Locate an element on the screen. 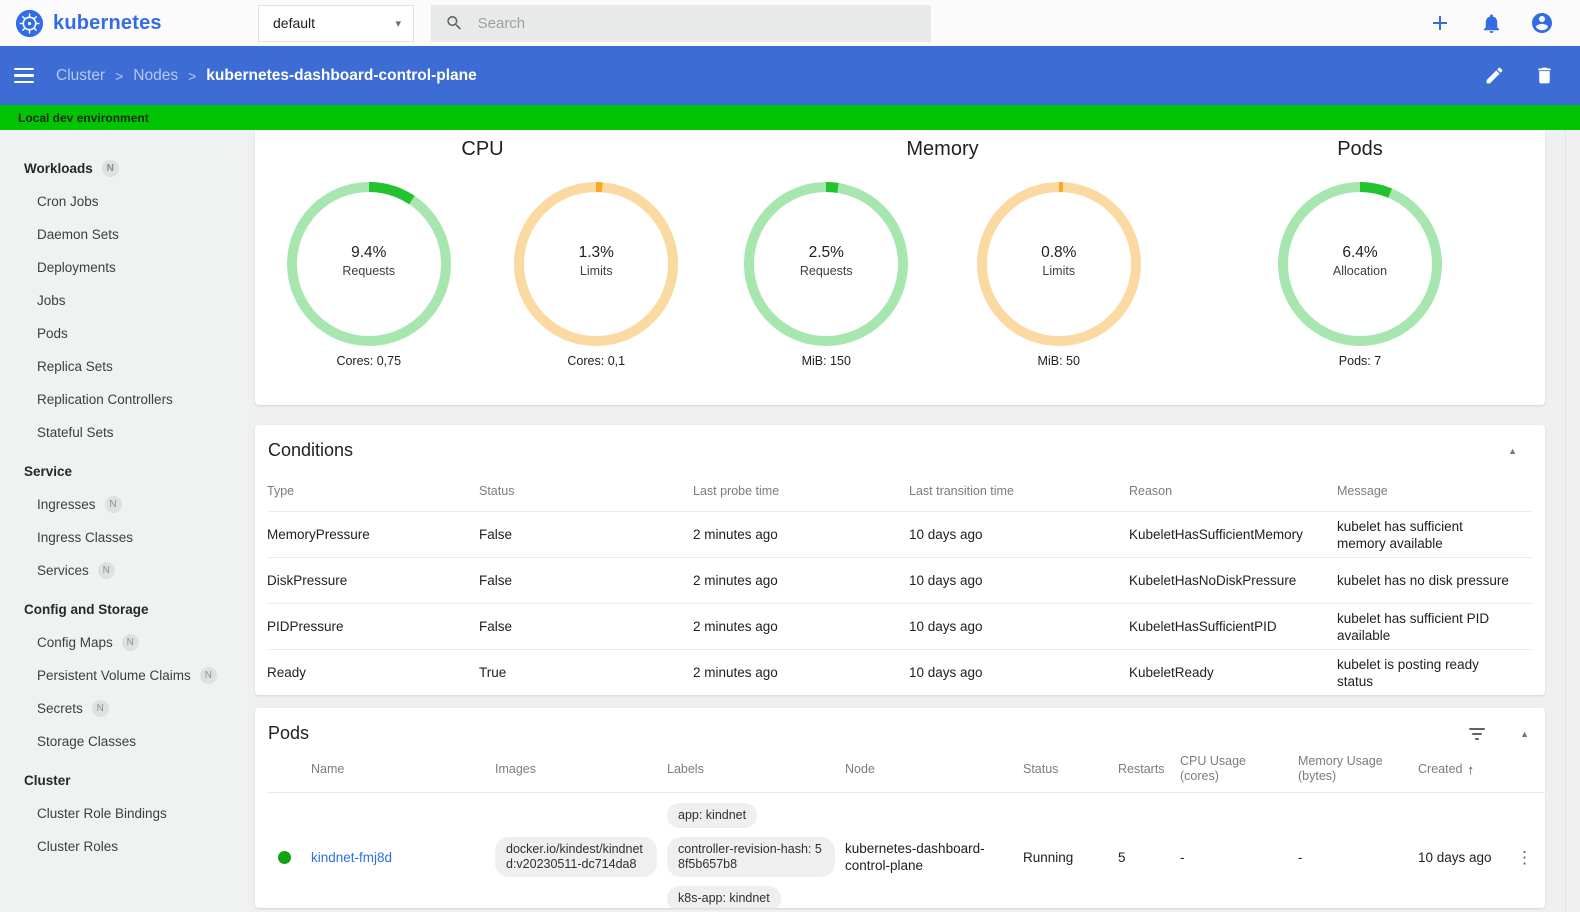 This screenshot has width=1580, height=912. column-header-last-probe-time: Last probe time is located at coordinates (736, 491).